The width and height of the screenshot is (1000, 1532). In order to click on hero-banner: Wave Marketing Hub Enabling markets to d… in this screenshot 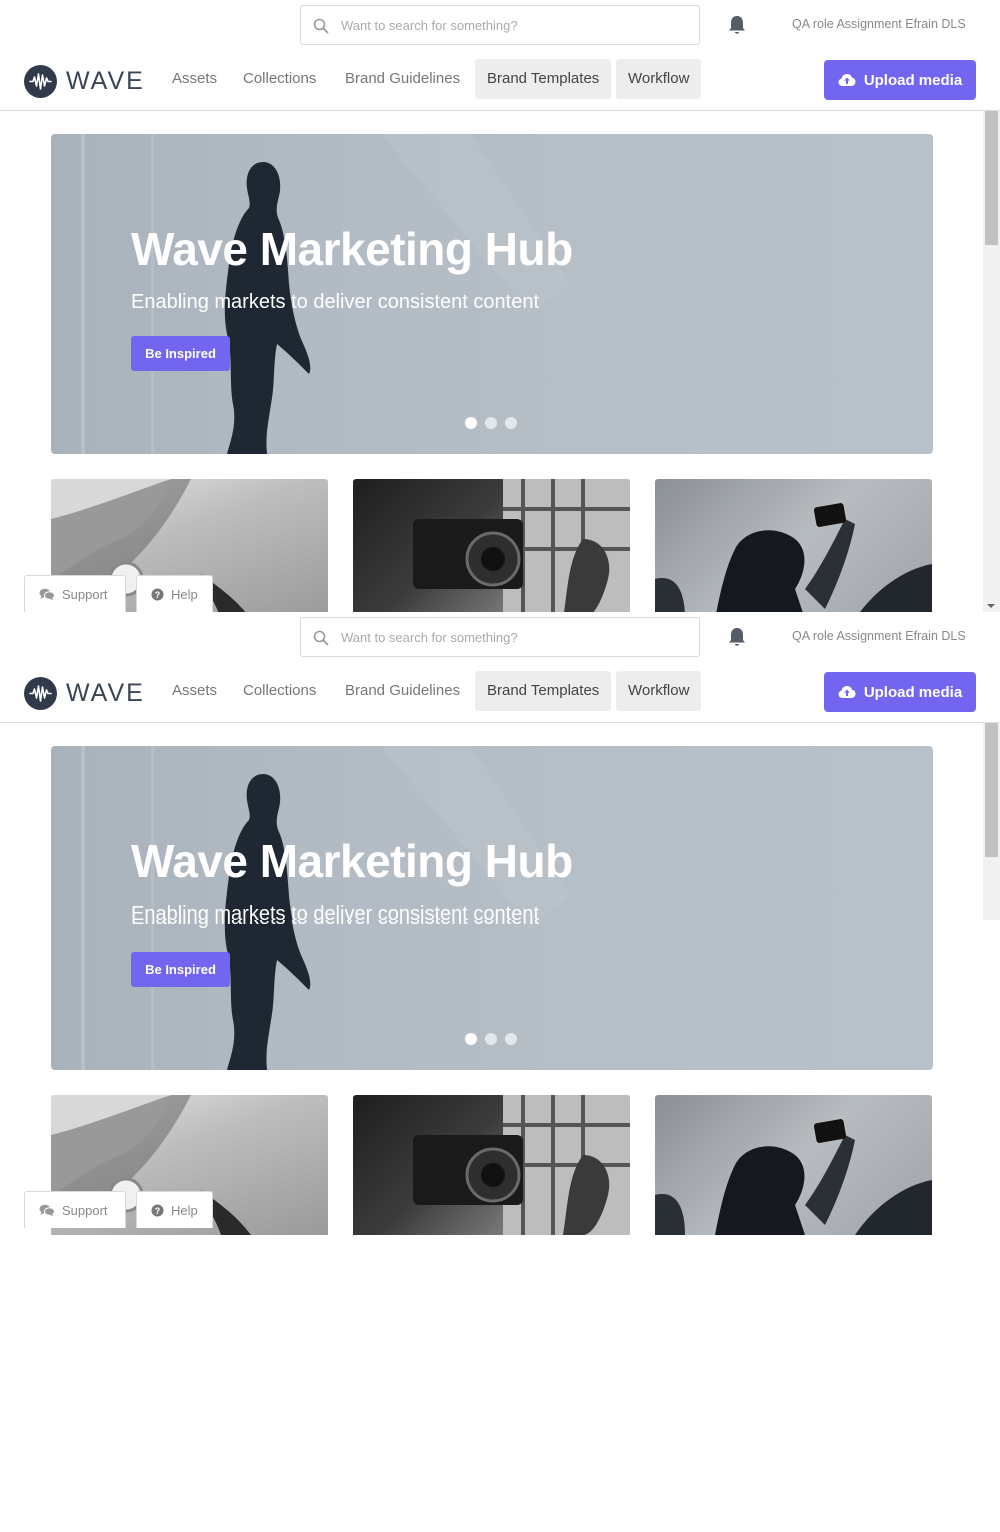, I will do `click(492, 995)`.